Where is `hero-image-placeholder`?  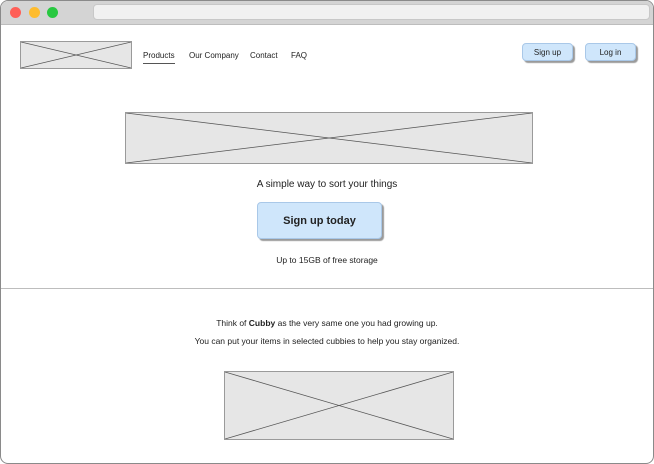
hero-image-placeholder is located at coordinates (329, 138).